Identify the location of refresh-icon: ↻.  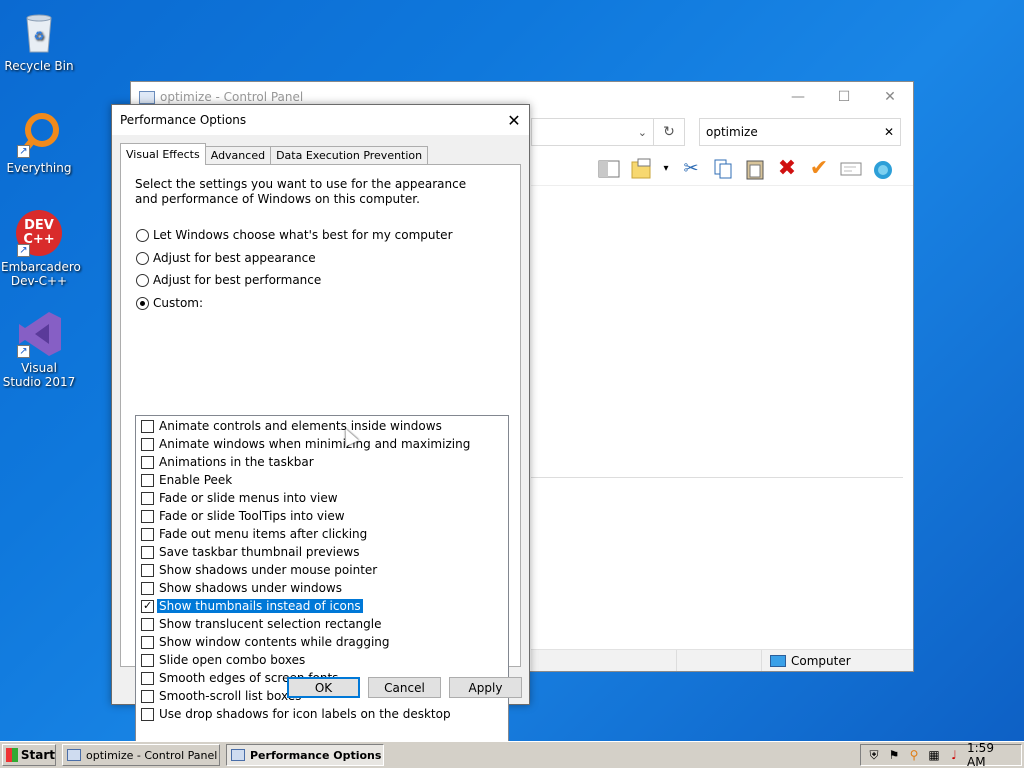
(669, 132).